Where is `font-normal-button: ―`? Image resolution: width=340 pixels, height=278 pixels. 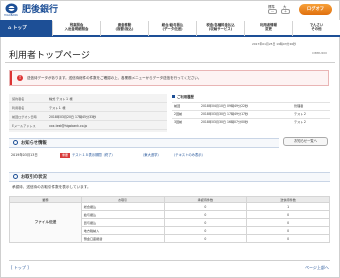 font-normal-button: ― is located at coordinates (272, 11).